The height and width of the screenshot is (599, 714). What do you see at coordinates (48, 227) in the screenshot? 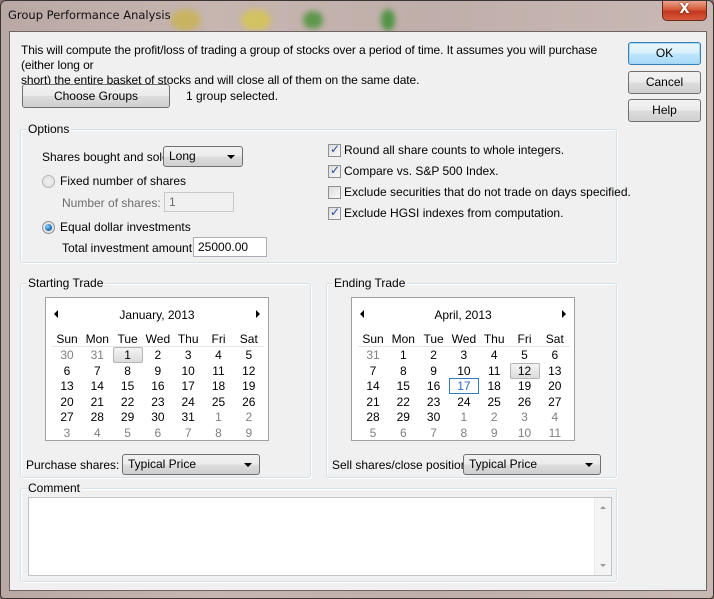
I see `equal-dollar-radio` at bounding box center [48, 227].